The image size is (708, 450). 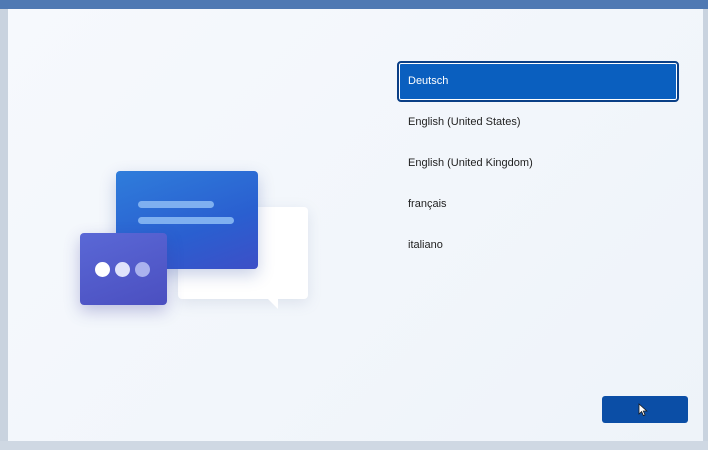 What do you see at coordinates (538, 122) in the screenshot?
I see `language-option-english-us: English (United States)` at bounding box center [538, 122].